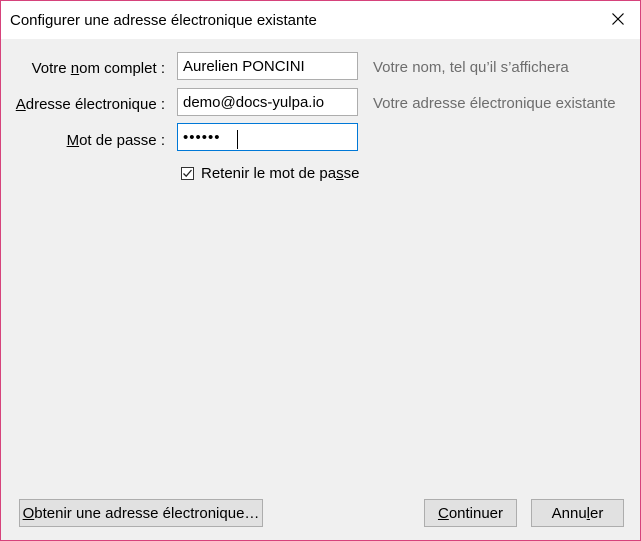 The image size is (641, 541). I want to click on checkmark-icon, so click(187, 173).